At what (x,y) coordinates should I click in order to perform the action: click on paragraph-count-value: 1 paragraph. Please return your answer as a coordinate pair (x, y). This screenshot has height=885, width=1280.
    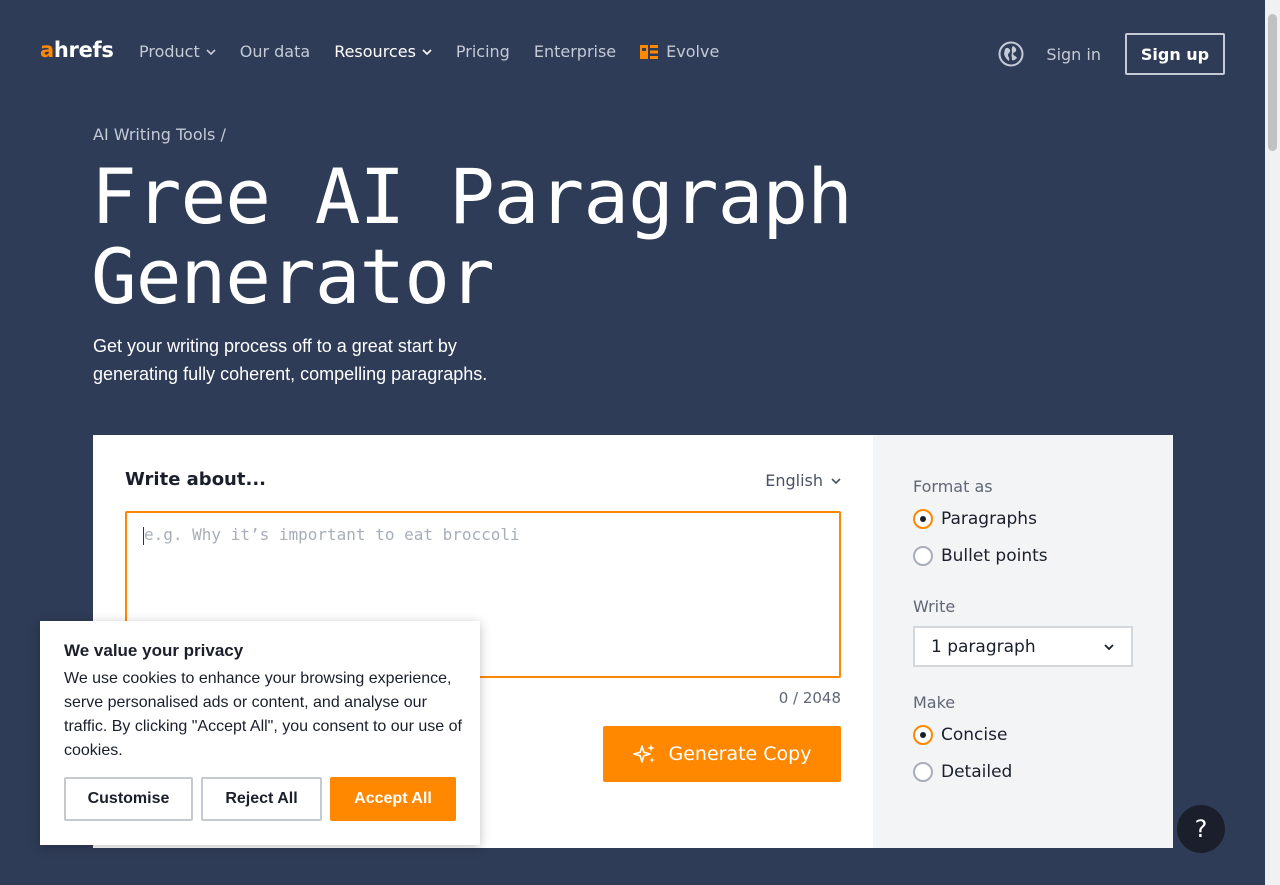
    Looking at the image, I should click on (983, 646).